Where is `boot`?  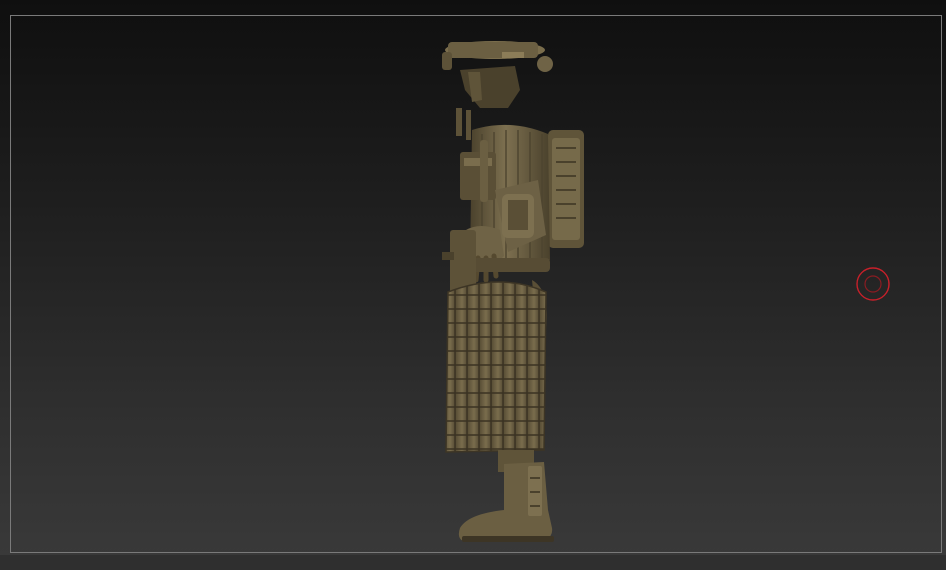
boot is located at coordinates (506, 496).